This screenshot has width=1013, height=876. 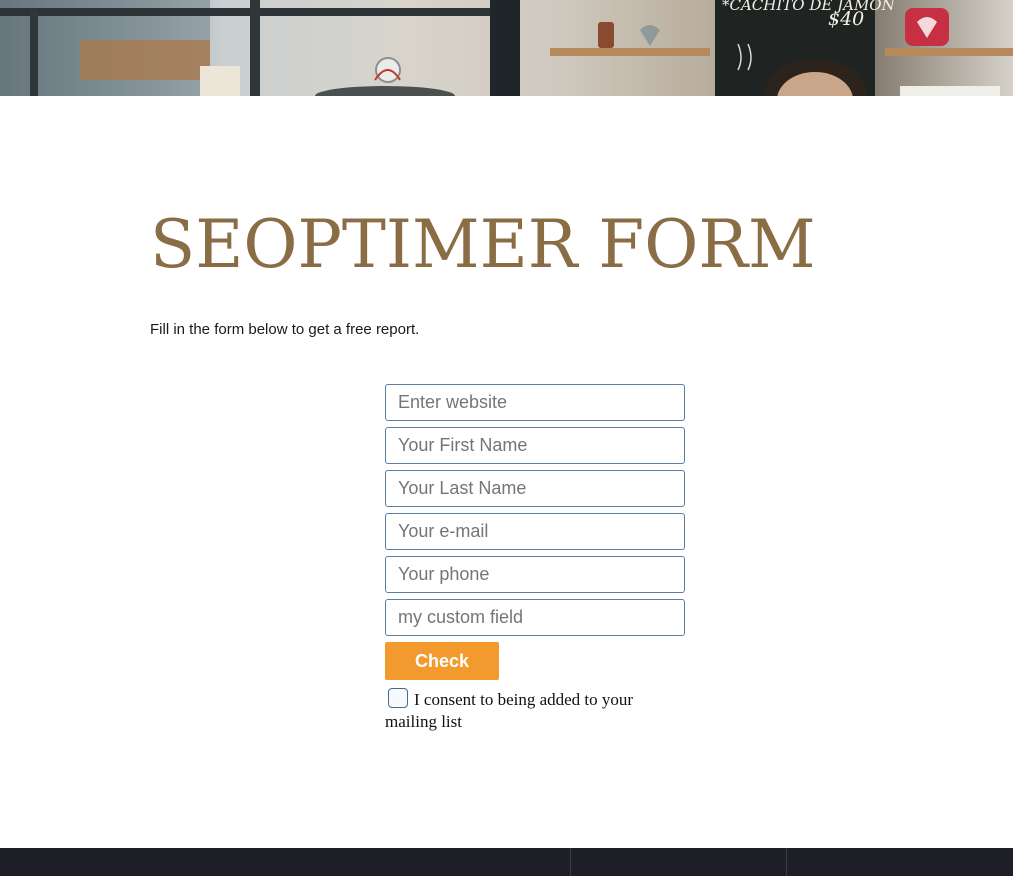 What do you see at coordinates (398, 698) in the screenshot?
I see `consent-checkbox` at bounding box center [398, 698].